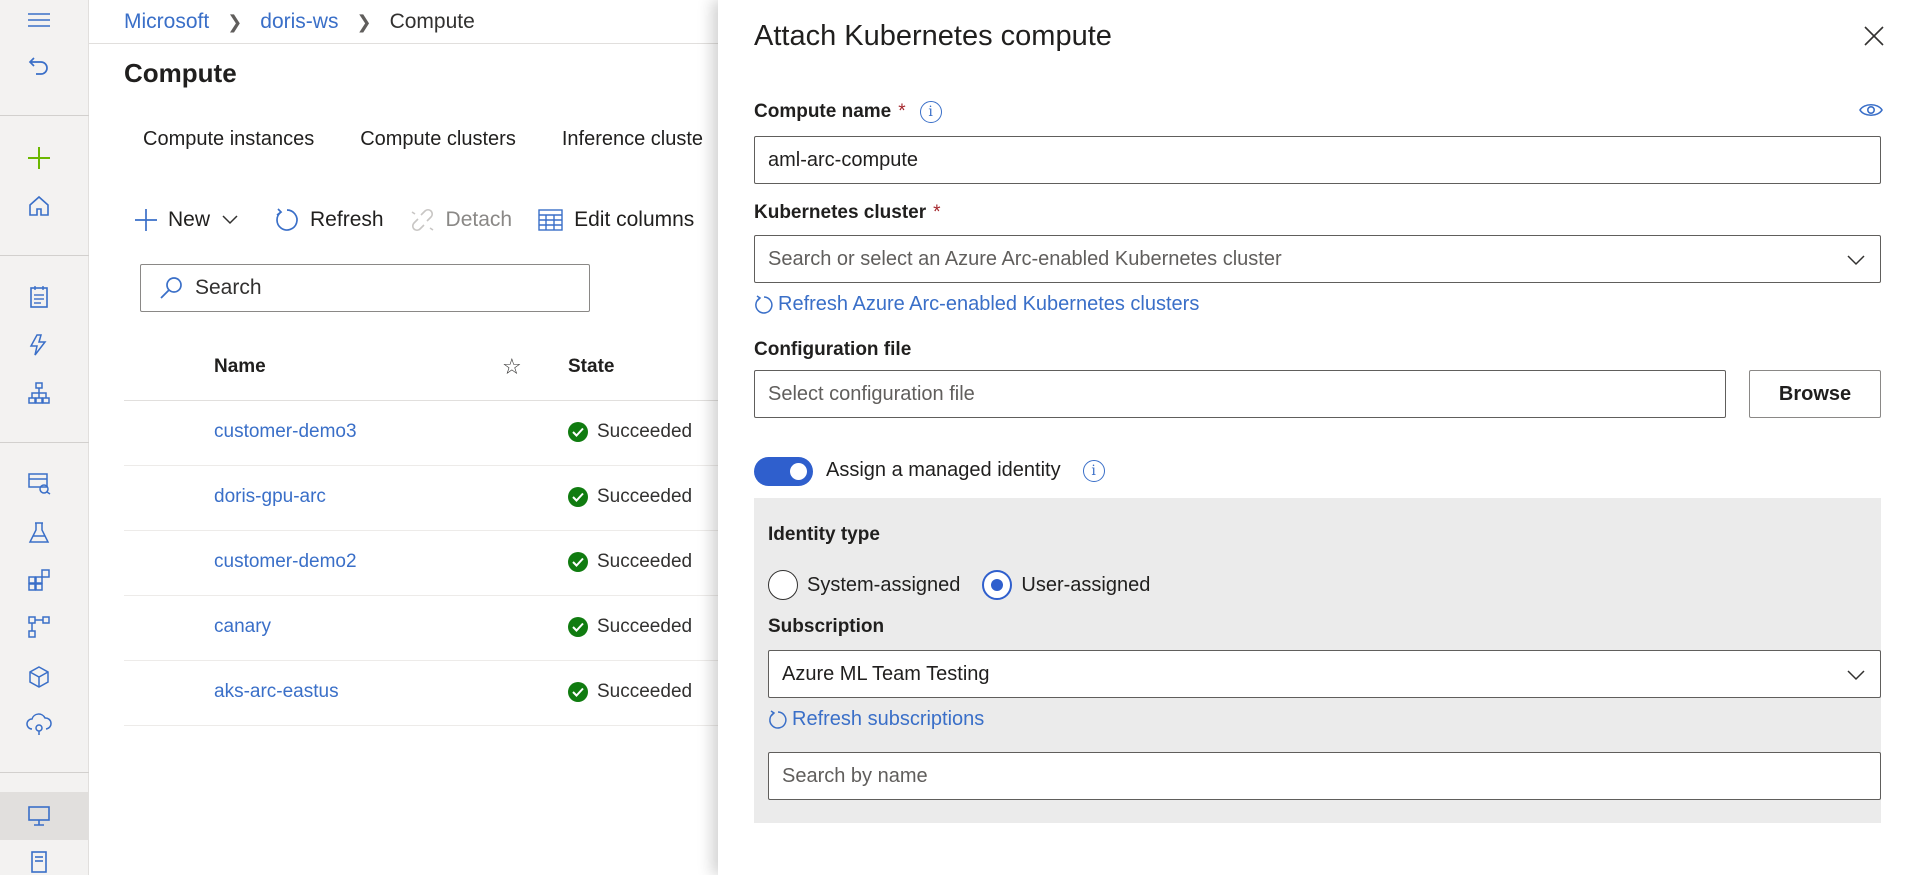 The image size is (1921, 875). I want to click on configuration-file-input: Select configuration file, so click(1240, 394).